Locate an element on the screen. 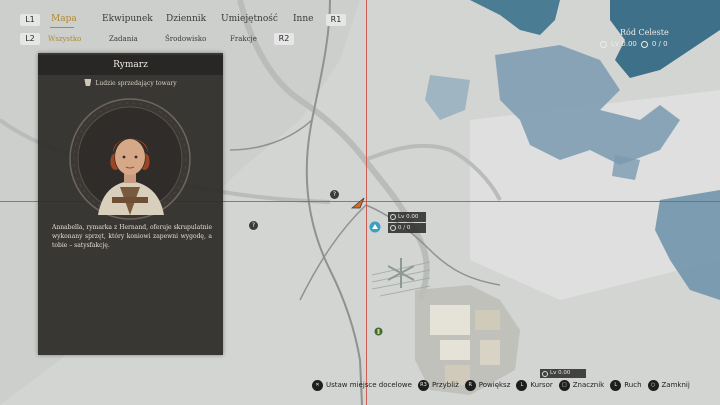 The height and width of the screenshot is (405, 720). control-label: Ruch is located at coordinates (633, 385).